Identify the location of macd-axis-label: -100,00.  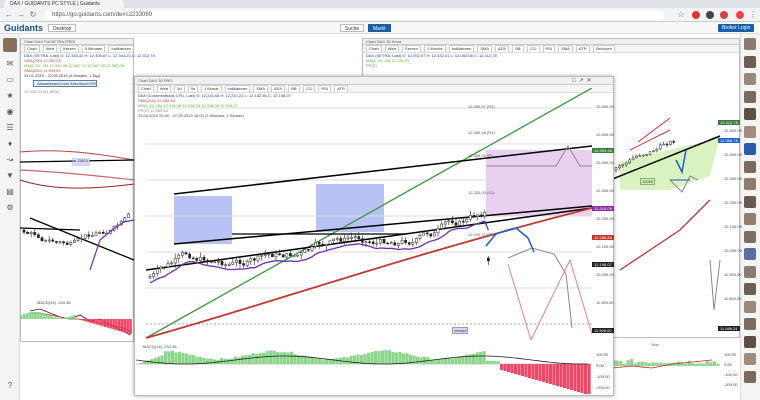
(603, 376).